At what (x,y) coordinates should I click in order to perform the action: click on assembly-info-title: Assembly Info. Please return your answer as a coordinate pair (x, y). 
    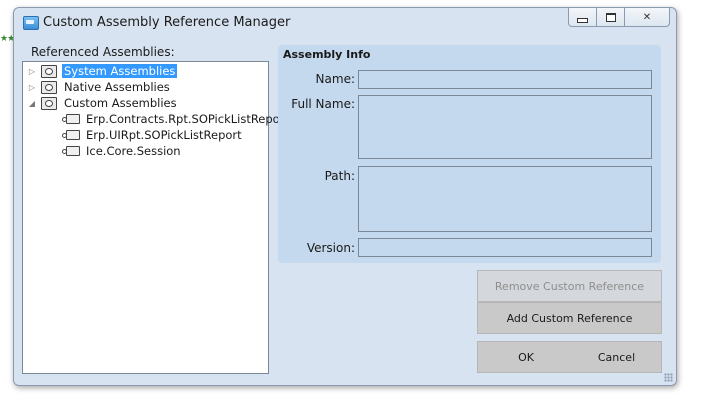
    Looking at the image, I should click on (327, 54).